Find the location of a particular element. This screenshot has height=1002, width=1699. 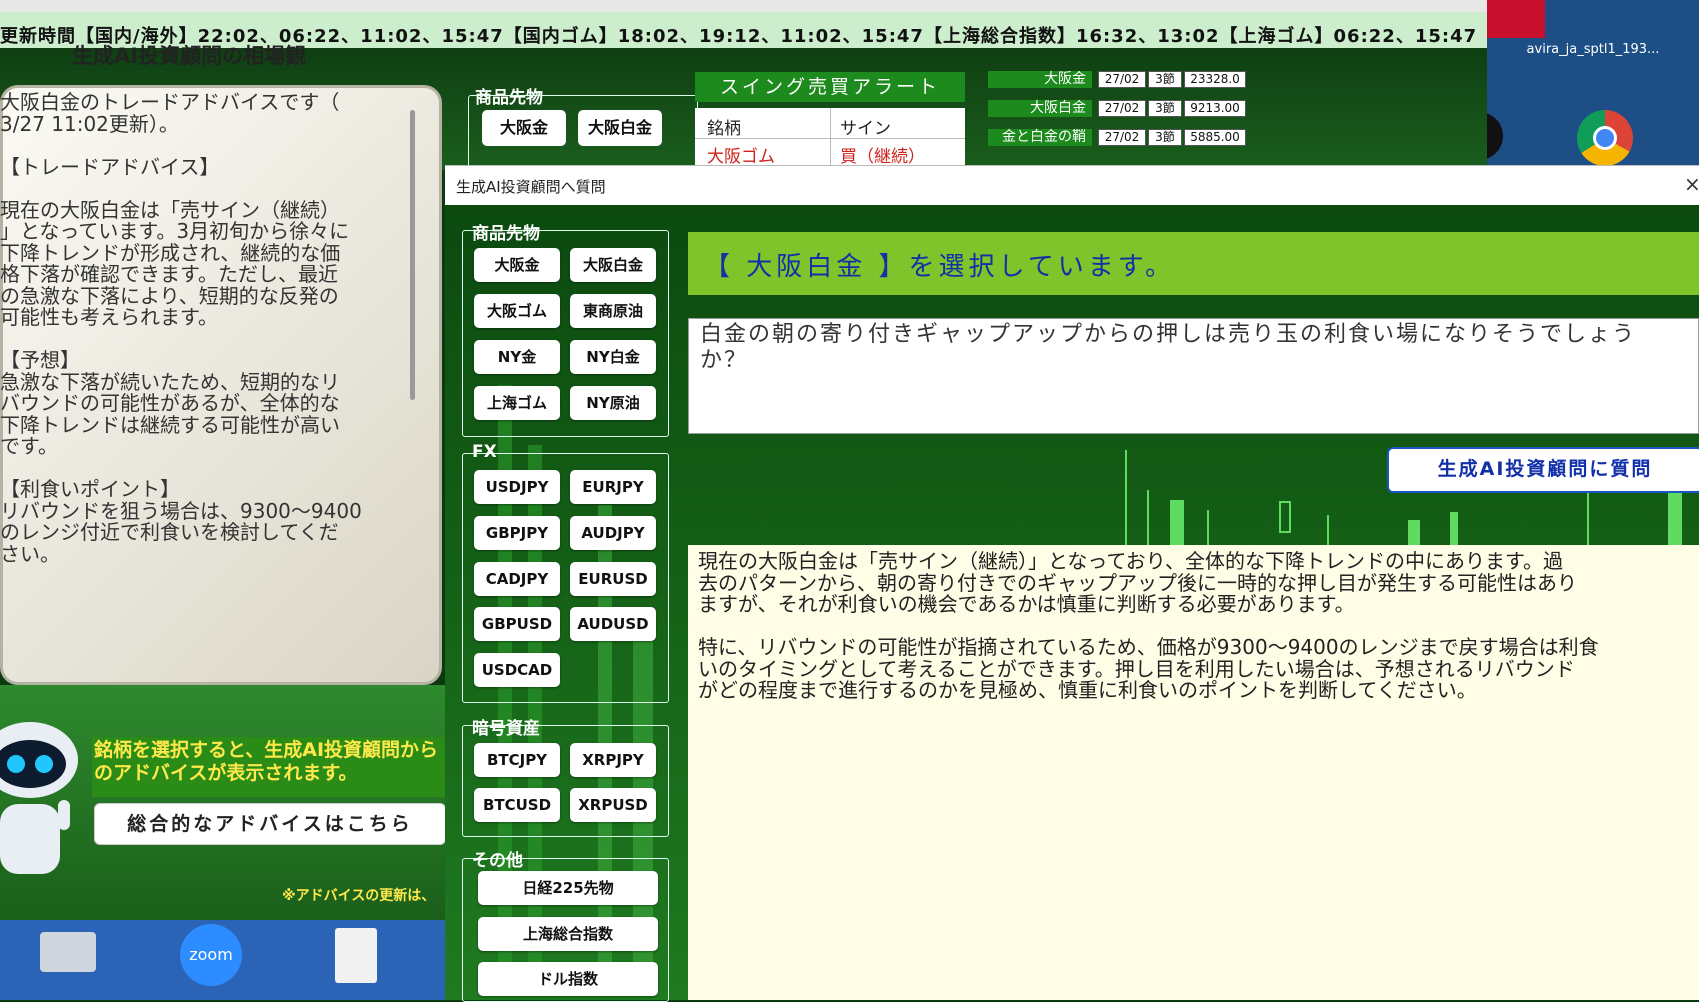

tablet-app-icon is located at coordinates (68, 952).